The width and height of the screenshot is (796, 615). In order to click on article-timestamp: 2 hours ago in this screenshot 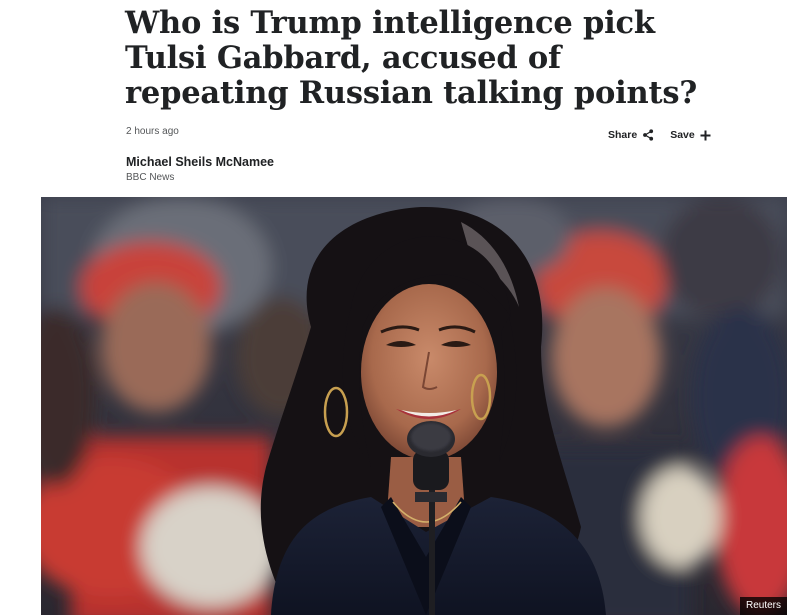, I will do `click(152, 131)`.